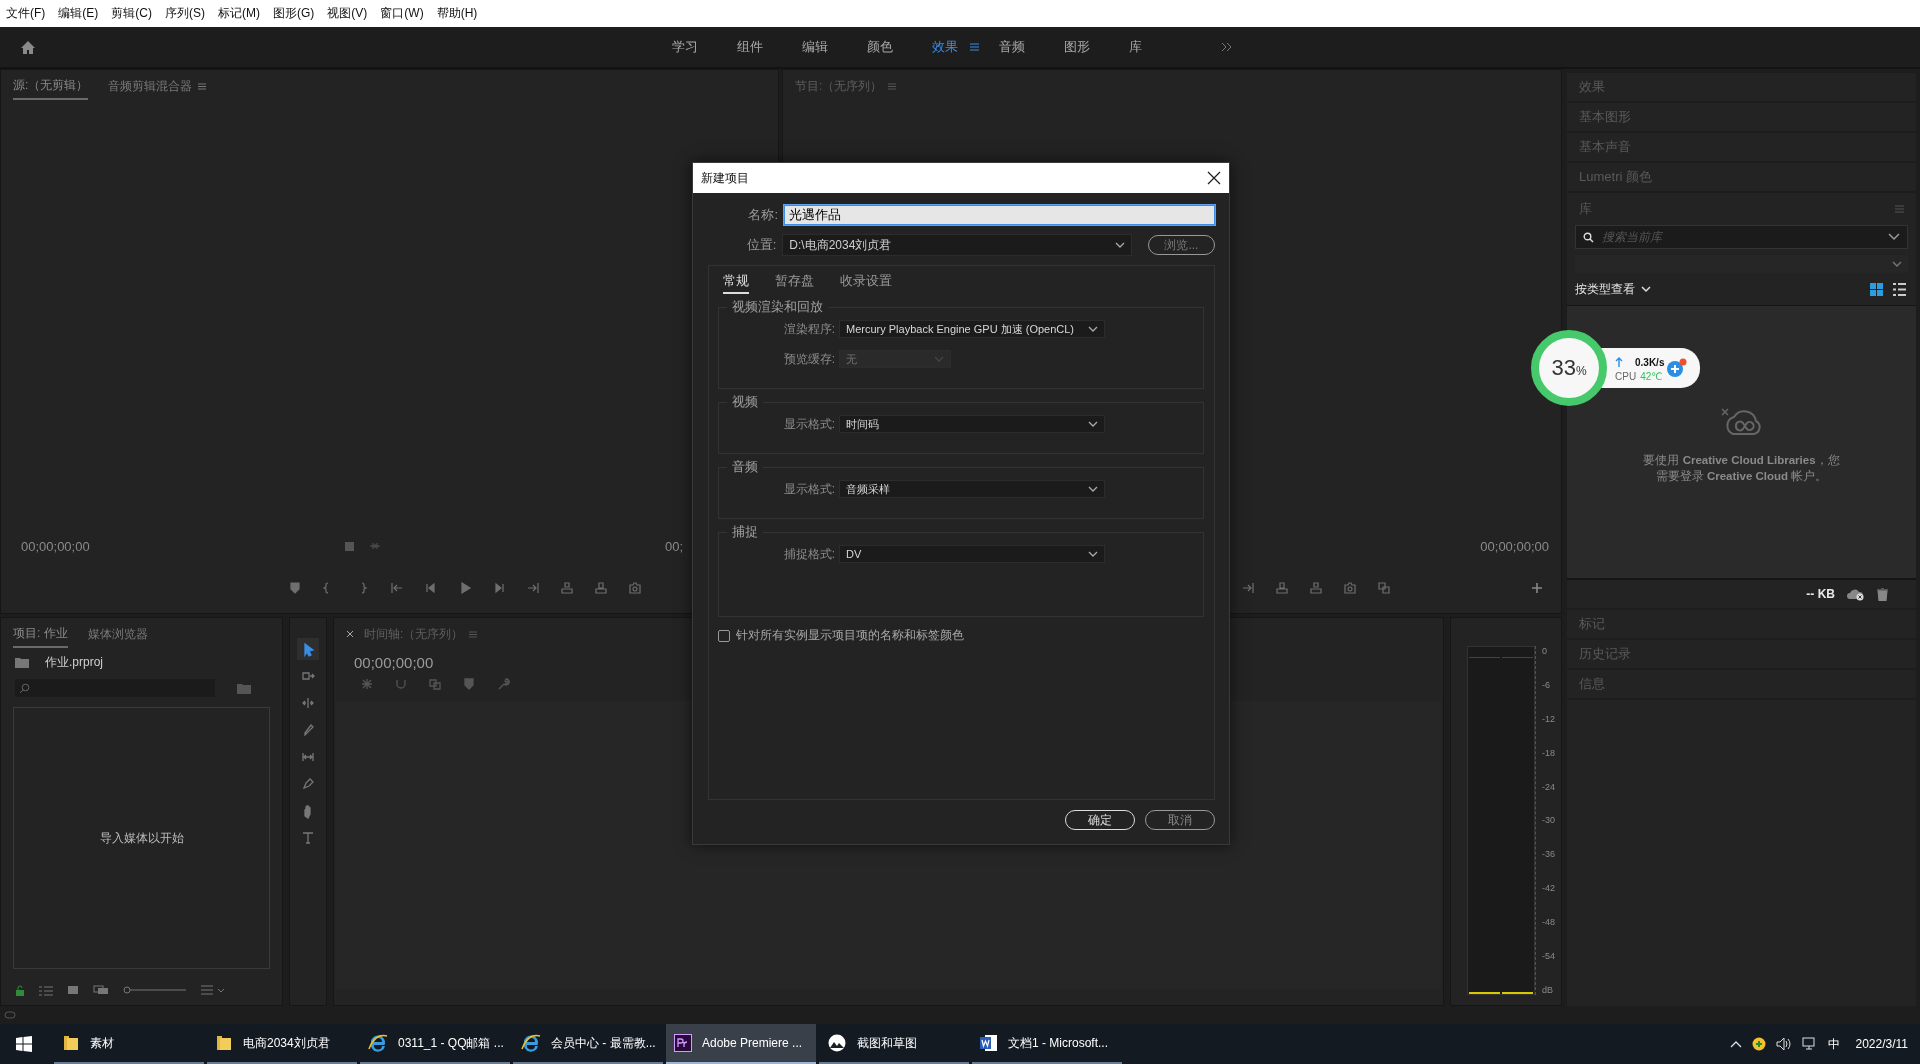 The image size is (1920, 1064). Describe the element at coordinates (1899, 289) in the screenshot. I see `list-view-icon` at that location.